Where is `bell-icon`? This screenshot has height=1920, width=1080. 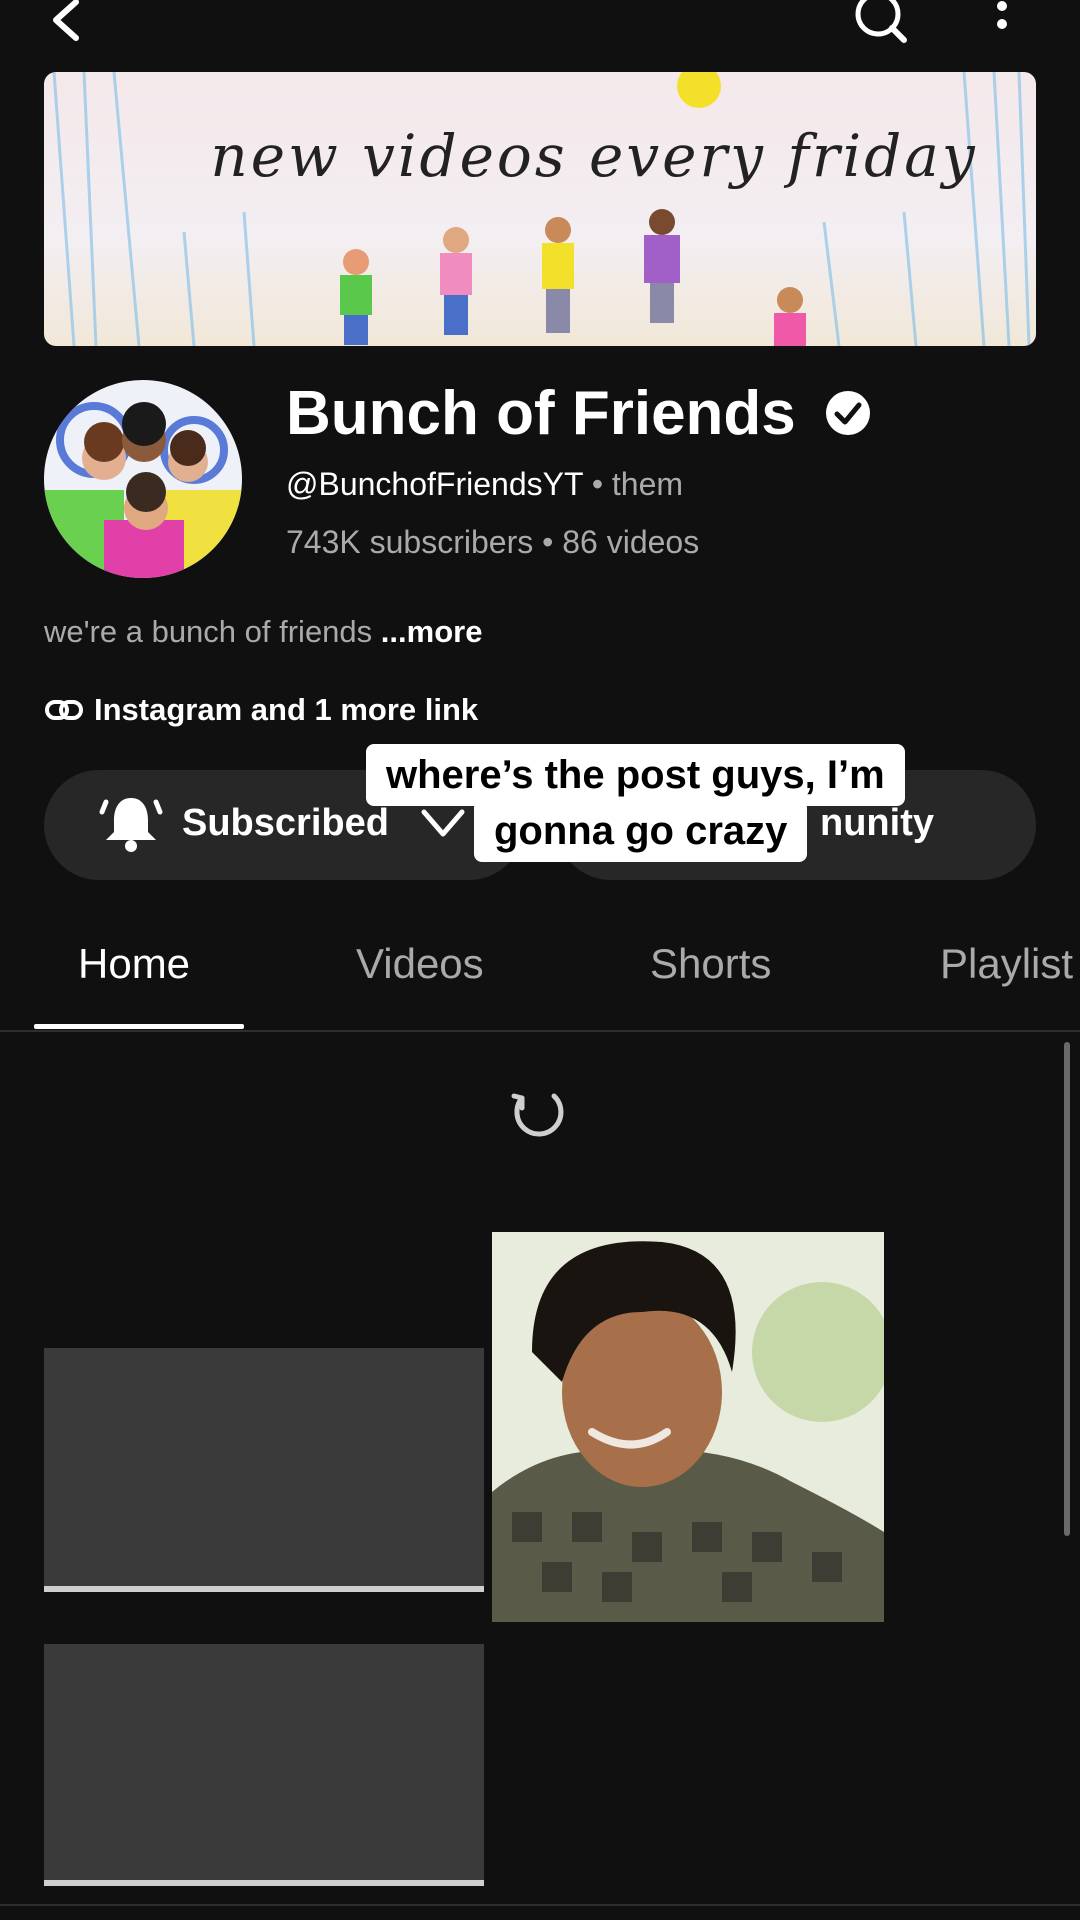
bell-icon is located at coordinates (131, 825).